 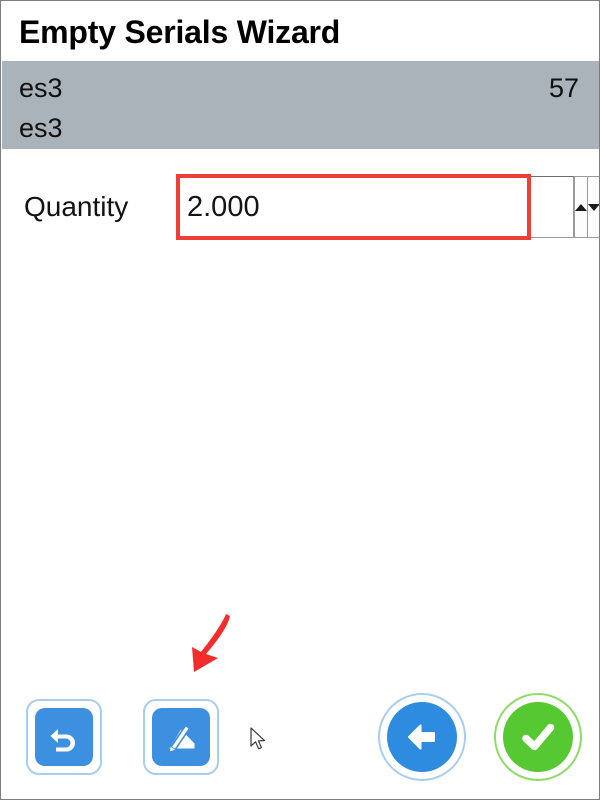 I want to click on undo-arrow-icon, so click(x=64, y=737).